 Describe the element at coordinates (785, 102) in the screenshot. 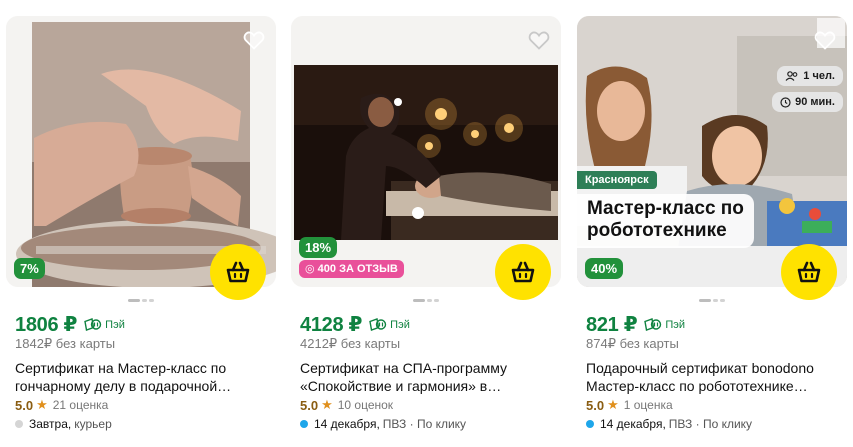

I see `clock-icon` at that location.